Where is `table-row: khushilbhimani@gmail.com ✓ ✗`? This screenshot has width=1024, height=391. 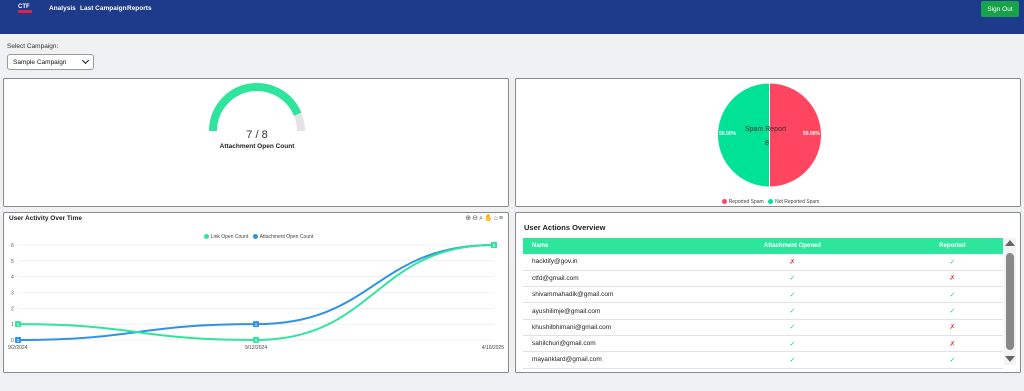 table-row: khushilbhimani@gmail.com ✓ ✗ is located at coordinates (763, 327).